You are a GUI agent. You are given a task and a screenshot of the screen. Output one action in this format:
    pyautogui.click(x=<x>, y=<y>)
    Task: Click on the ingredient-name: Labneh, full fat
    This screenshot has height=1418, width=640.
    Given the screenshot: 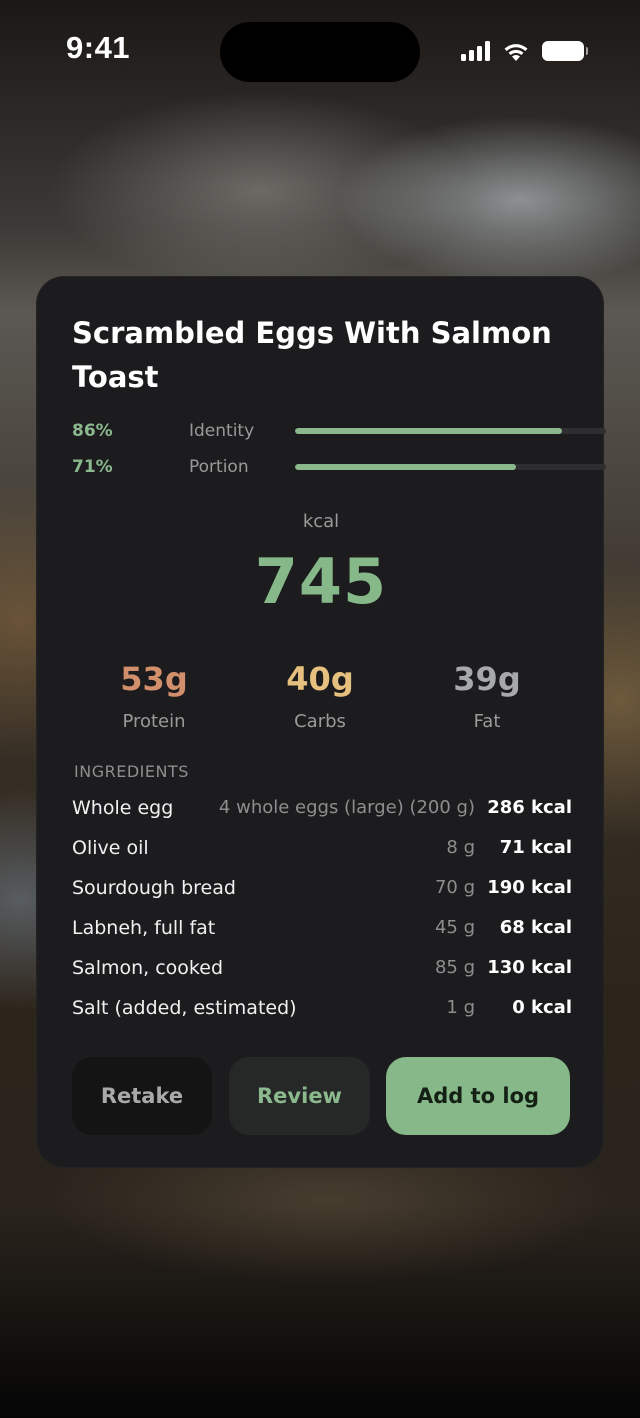 What is the action you would take?
    pyautogui.click(x=144, y=928)
    